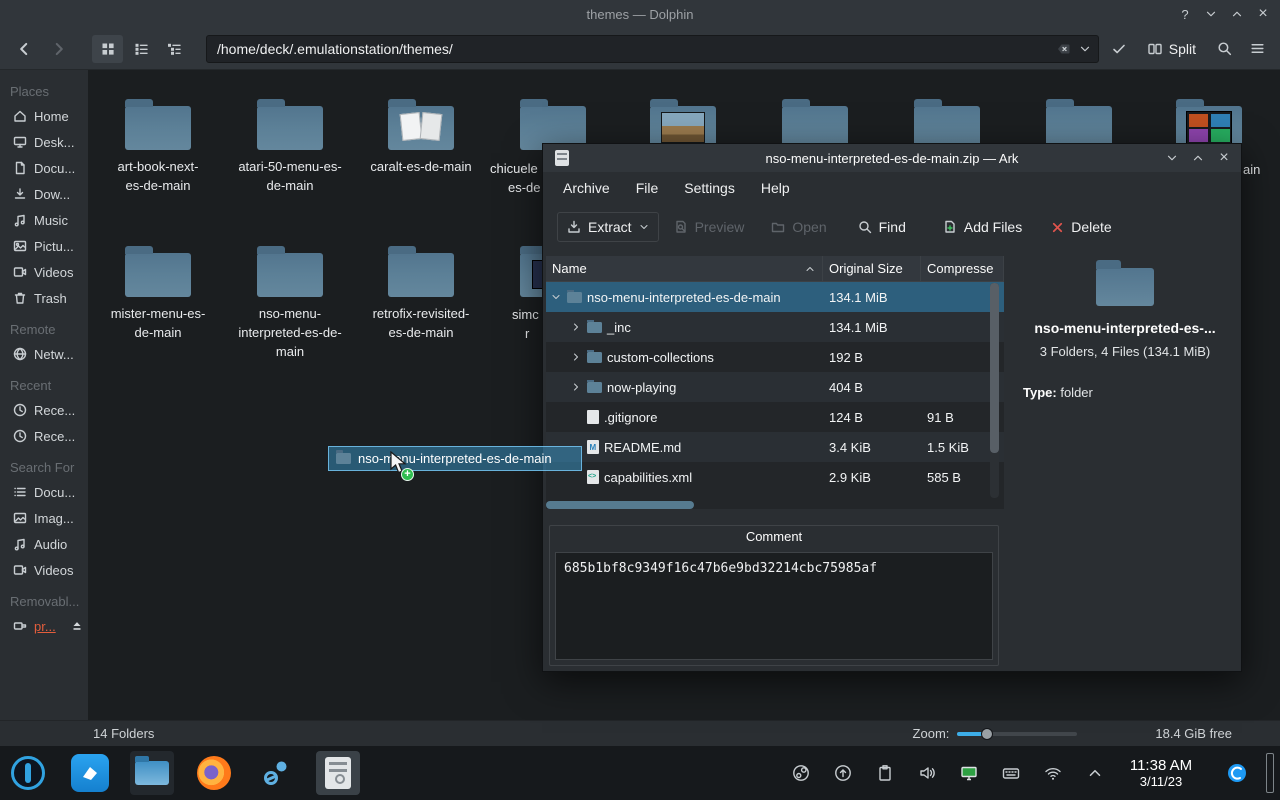 The width and height of the screenshot is (1280, 800). Describe the element at coordinates (1085, 49) in the screenshot. I see `location-dropdown-icon` at that location.